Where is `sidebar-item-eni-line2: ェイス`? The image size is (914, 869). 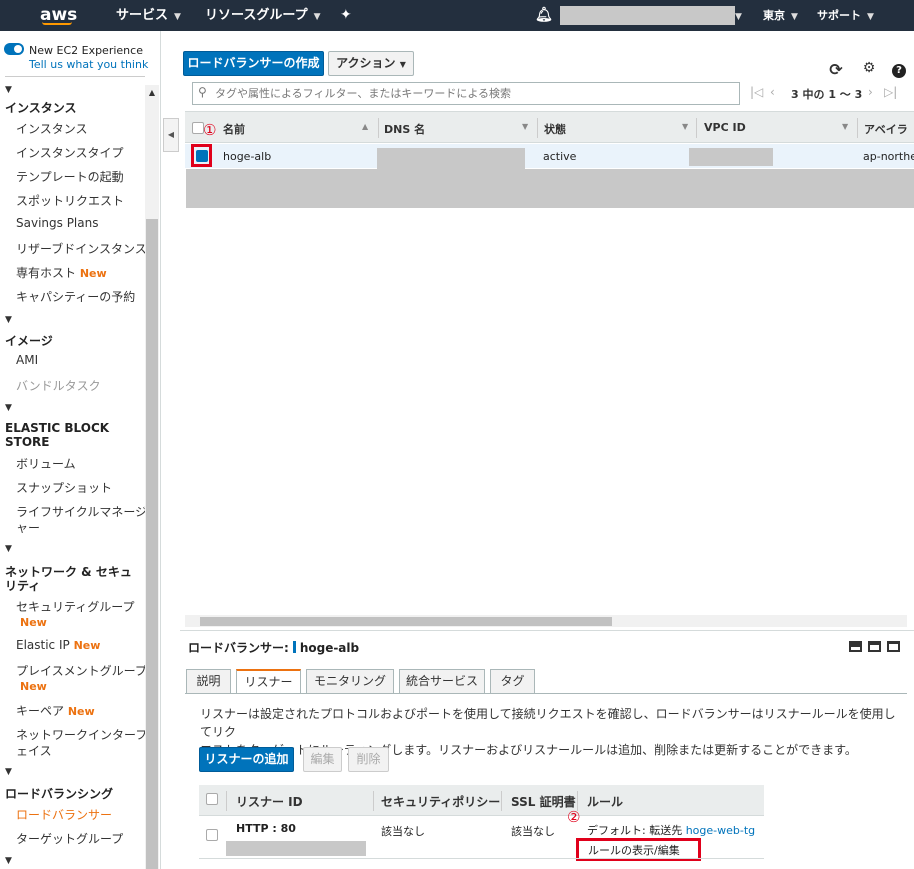
sidebar-item-eni-line2: ェイス is located at coordinates (34, 750).